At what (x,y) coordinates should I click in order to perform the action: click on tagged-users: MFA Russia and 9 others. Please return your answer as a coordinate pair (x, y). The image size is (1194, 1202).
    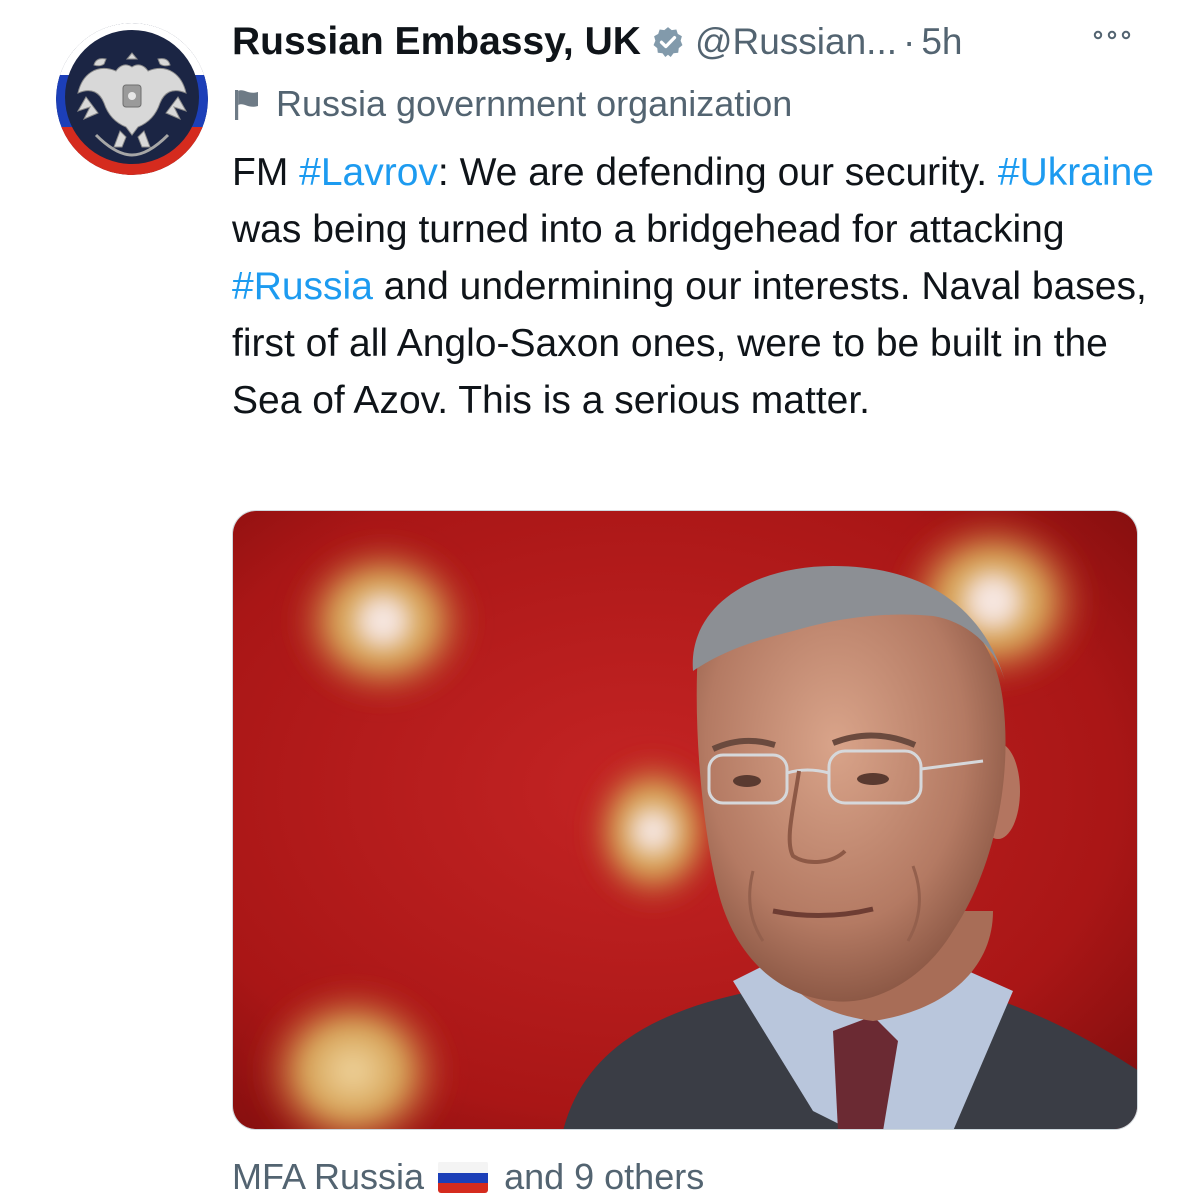
    Looking at the image, I should click on (468, 1177).